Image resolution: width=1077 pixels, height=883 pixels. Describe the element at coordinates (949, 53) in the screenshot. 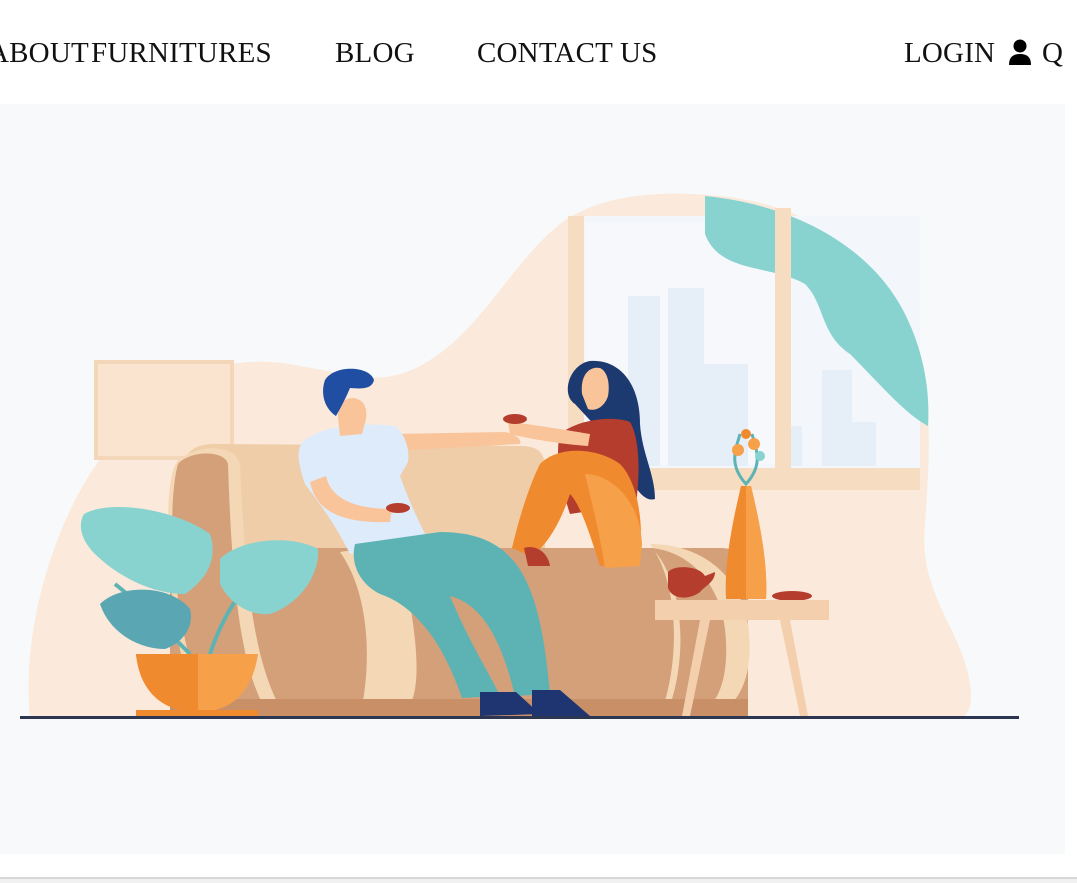

I see `login-link: LOGIN` at that location.